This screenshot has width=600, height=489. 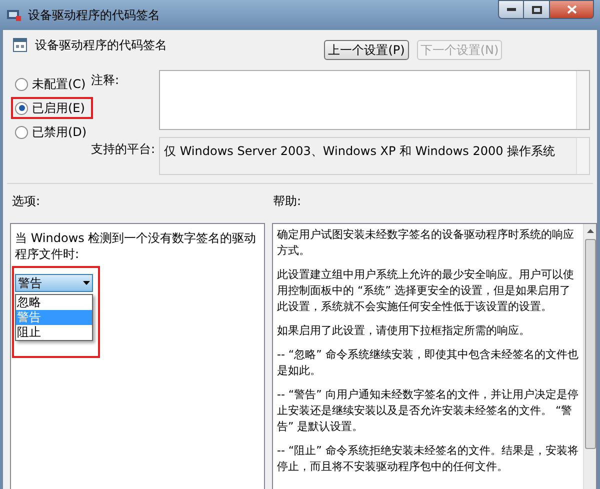 I want to click on platform-label: 支持的平台:, so click(x=123, y=149).